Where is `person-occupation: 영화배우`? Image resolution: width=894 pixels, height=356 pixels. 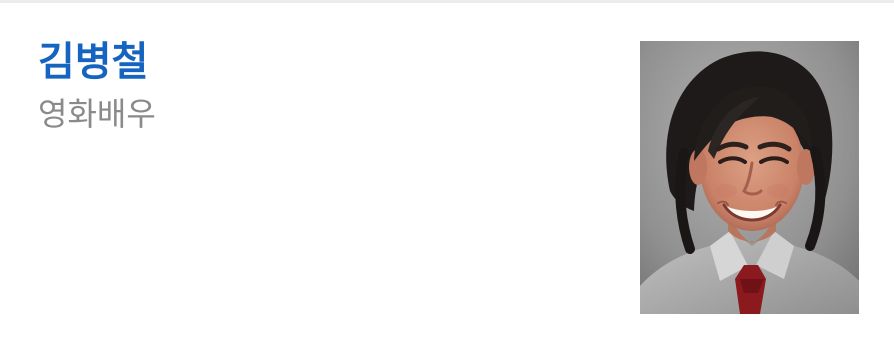
person-occupation: 영화배우 is located at coordinates (97, 114).